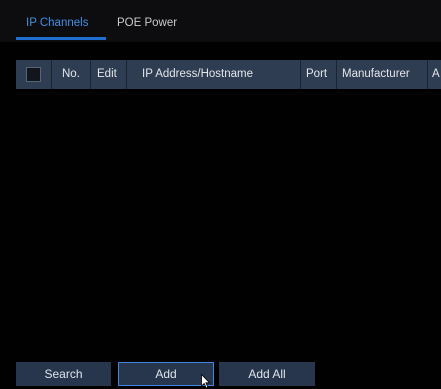  I want to click on column-header-edit: Edit, so click(107, 74).